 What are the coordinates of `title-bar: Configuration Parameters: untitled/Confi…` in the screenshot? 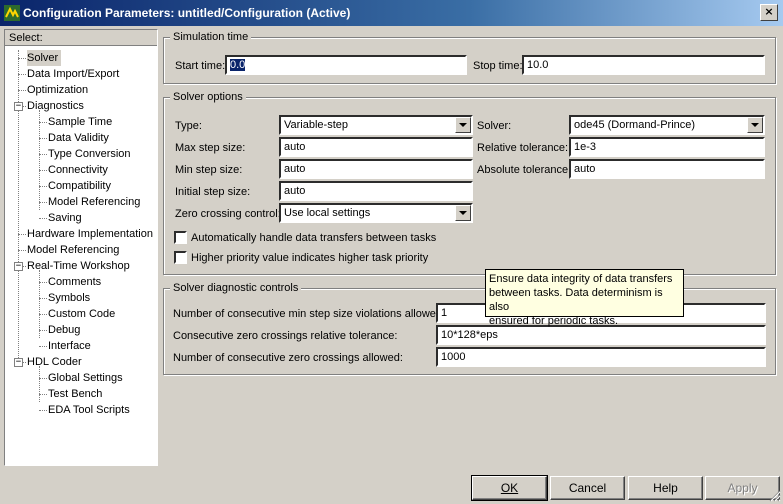 It's located at (391, 13).